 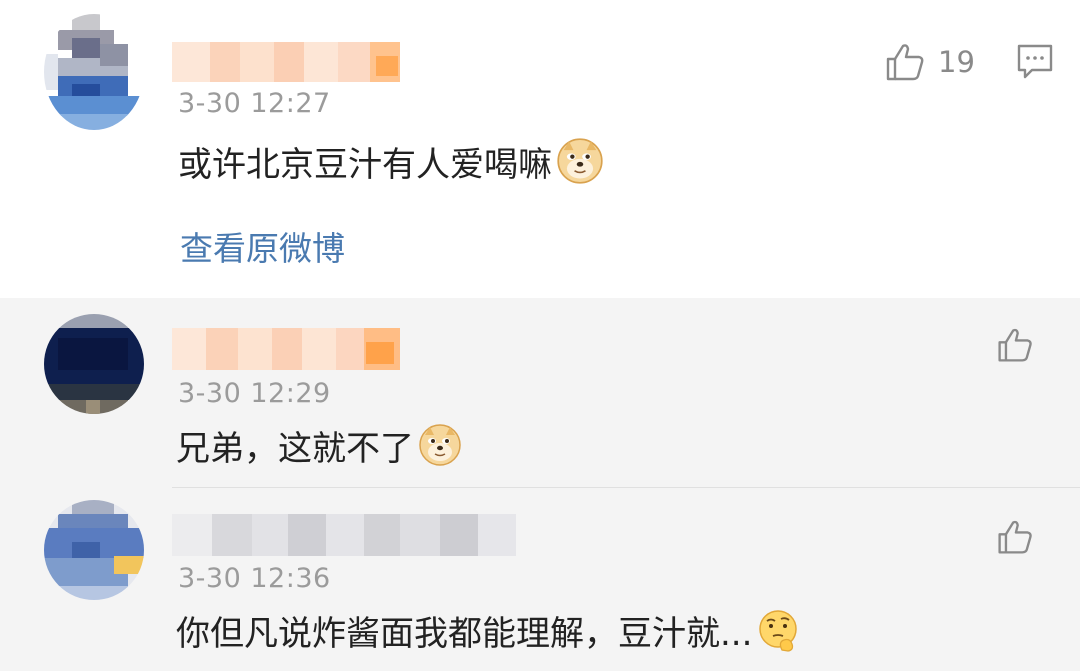 What do you see at coordinates (254, 393) in the screenshot?
I see `reply-time: 3-30 12:29` at bounding box center [254, 393].